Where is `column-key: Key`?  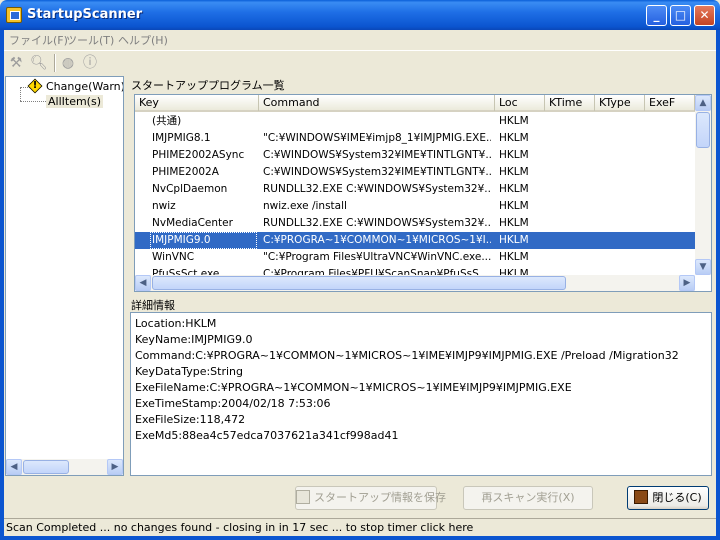 column-key: Key is located at coordinates (197, 103).